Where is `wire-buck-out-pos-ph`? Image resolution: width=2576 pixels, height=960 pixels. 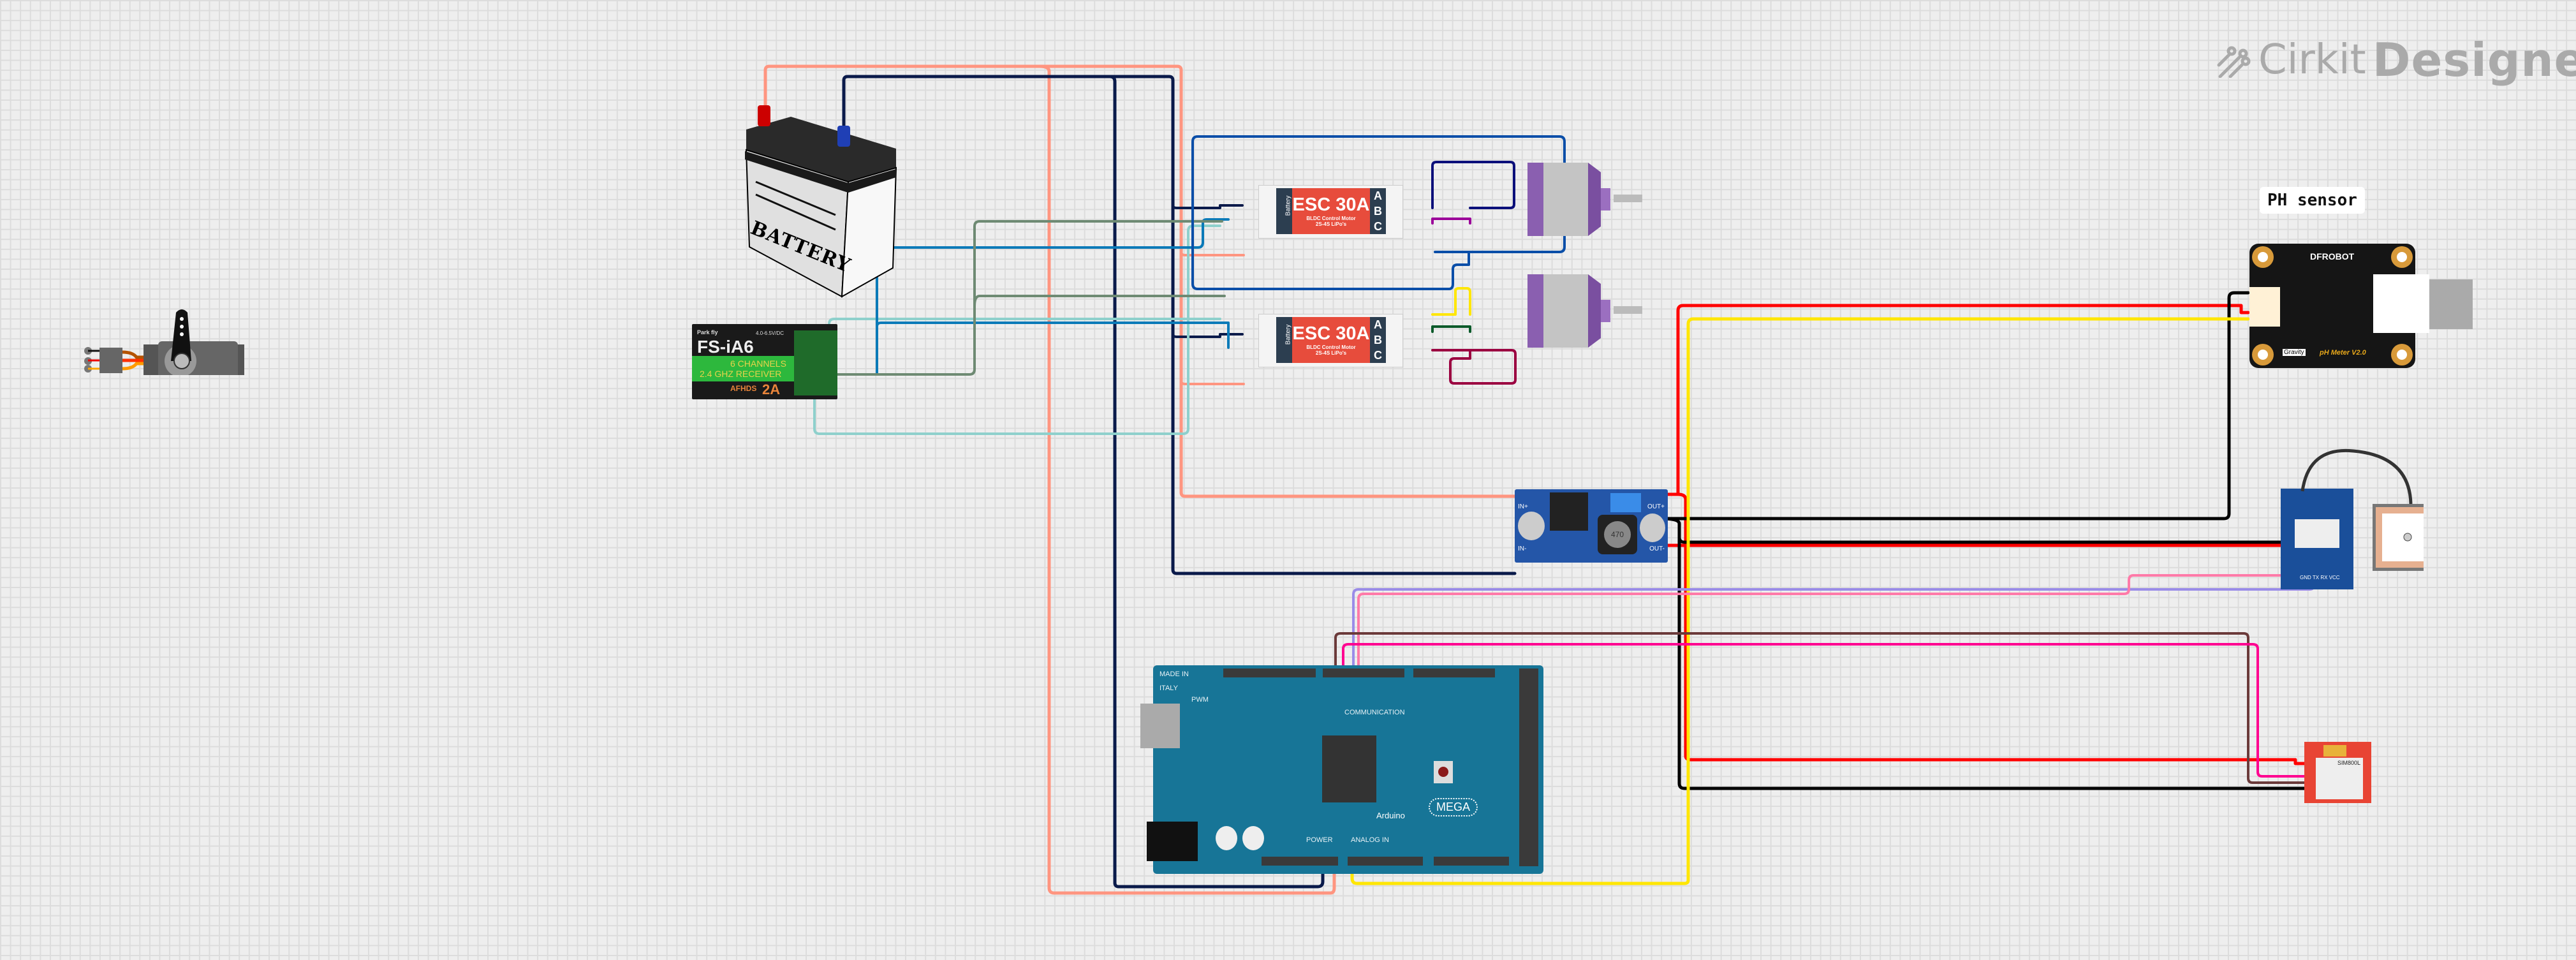
wire-buck-out-pos-ph is located at coordinates (1955, 400).